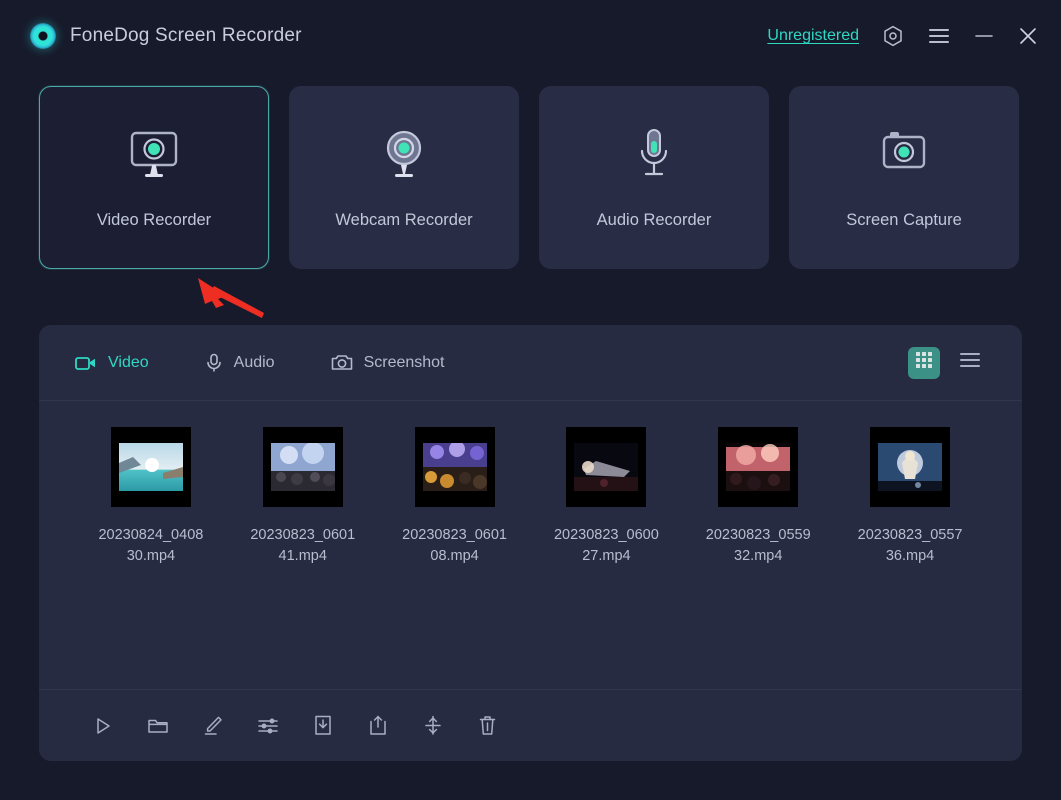 The image size is (1061, 800). I want to click on microphone-icon, so click(214, 363).